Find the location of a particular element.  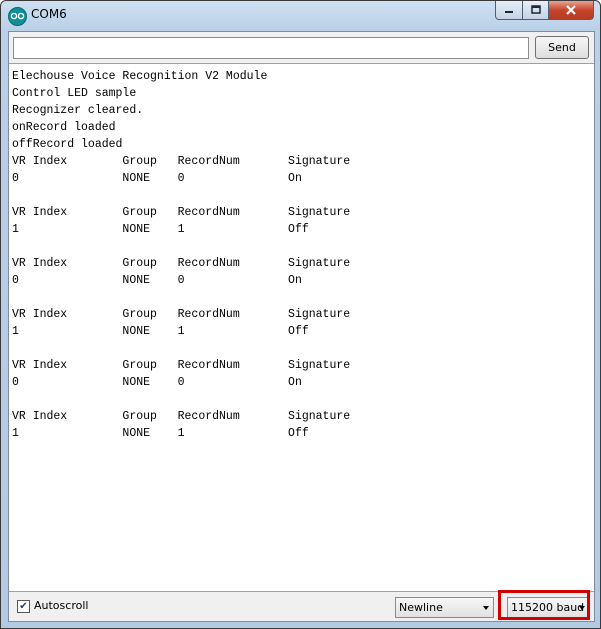

title-bar: COM6 is located at coordinates (300, 15).